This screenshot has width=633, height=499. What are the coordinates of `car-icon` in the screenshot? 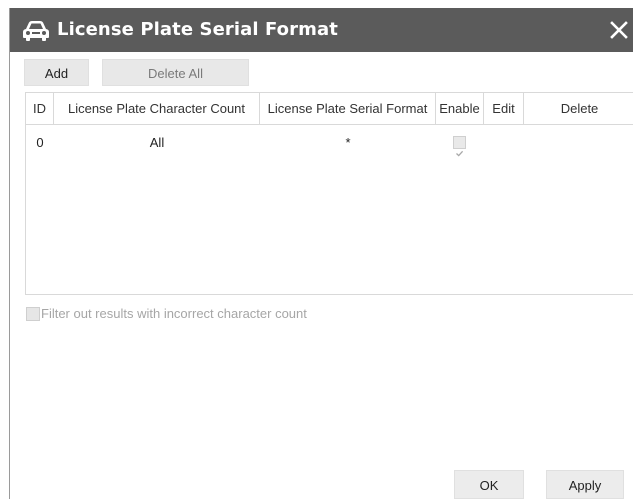 It's located at (36, 30).